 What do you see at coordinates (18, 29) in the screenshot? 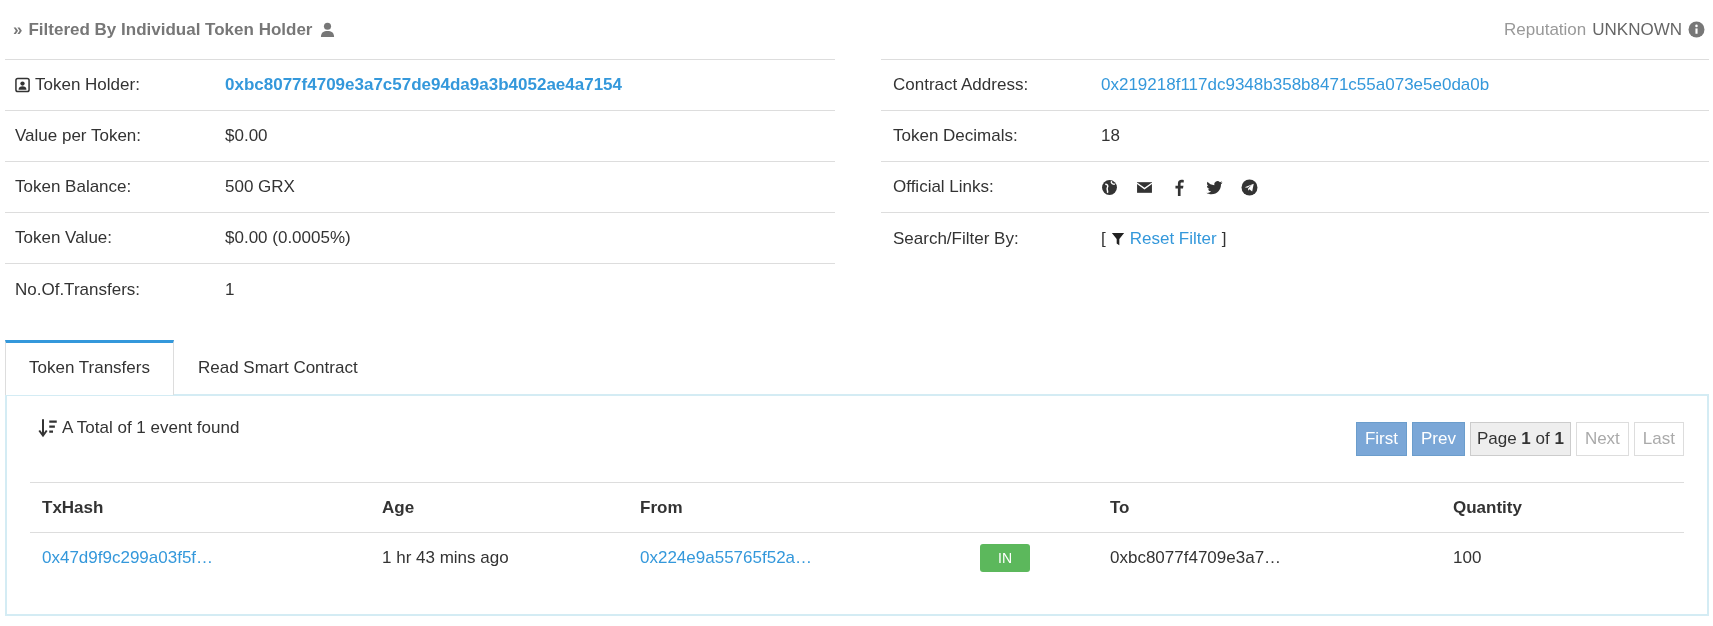
I see `chevron-icon: »` at bounding box center [18, 29].